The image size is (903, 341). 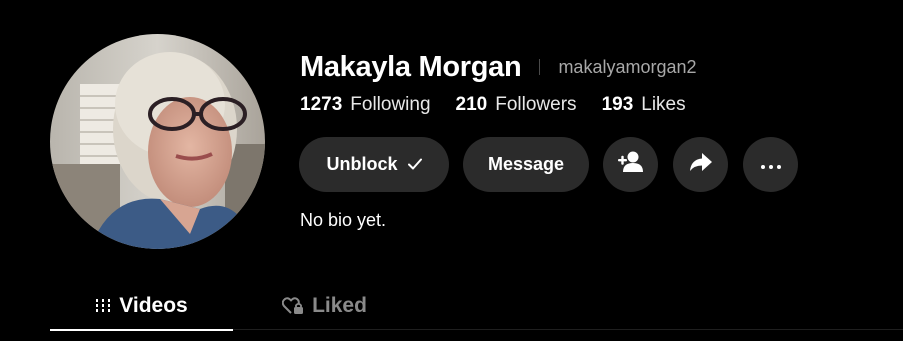 I want to click on more-options-button, so click(x=770, y=164).